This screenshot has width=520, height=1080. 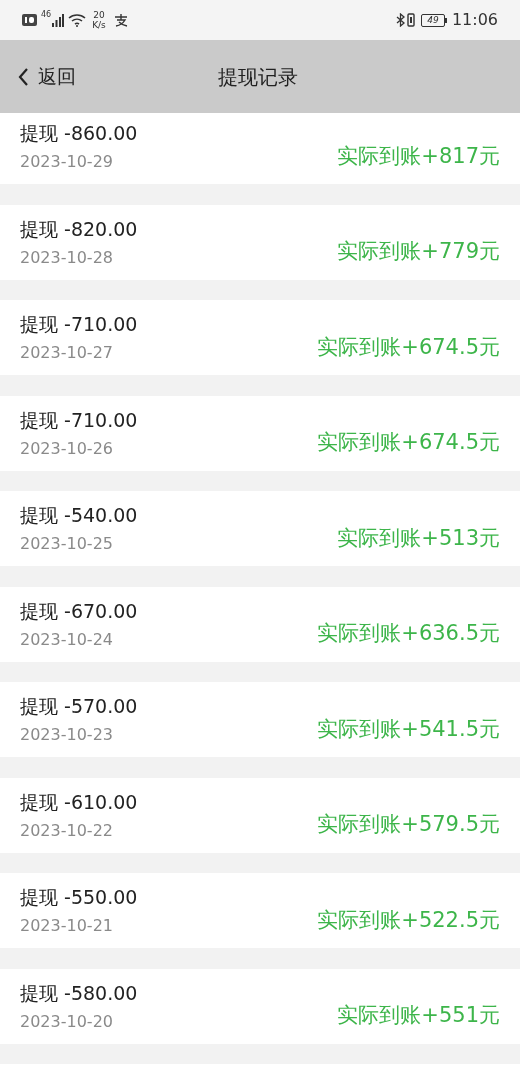 I want to click on clock-time: 11:06, so click(x=474, y=20).